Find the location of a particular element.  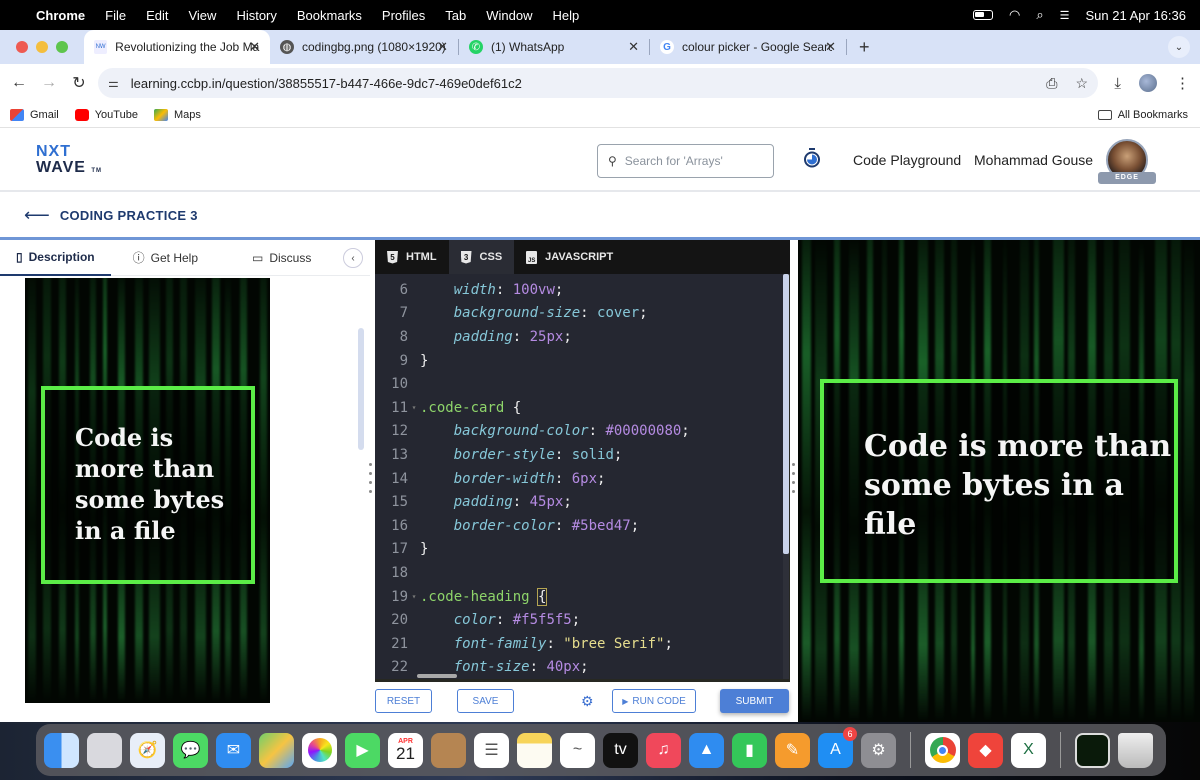

code-line: 21 font-family: "bree Serif"; is located at coordinates (524, 644).